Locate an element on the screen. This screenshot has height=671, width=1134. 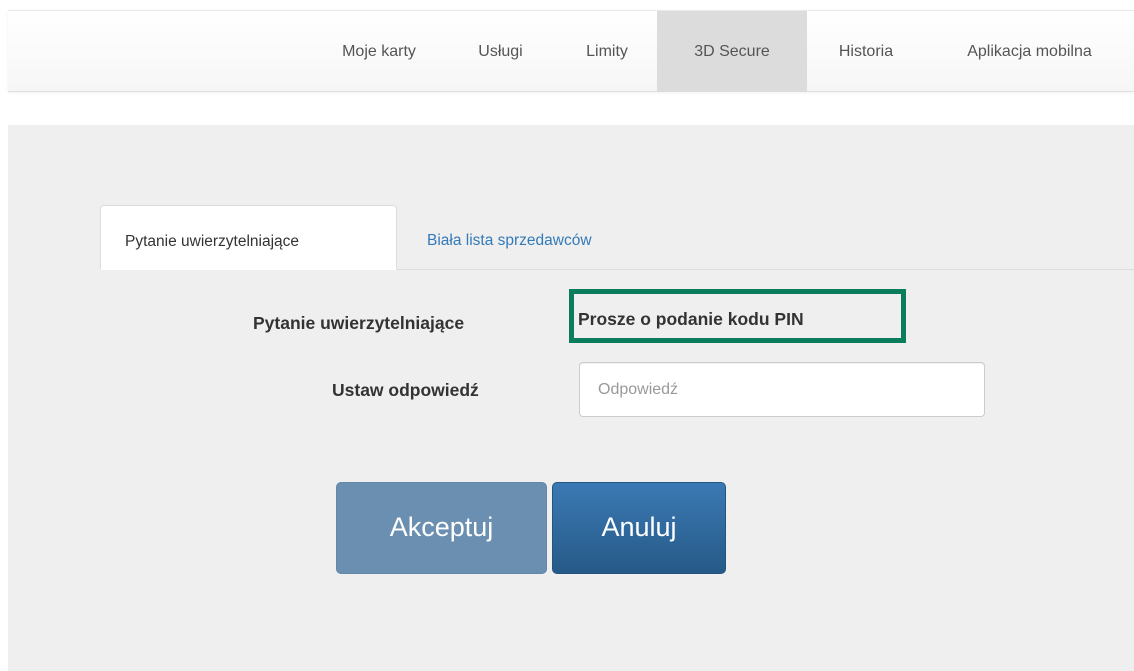
nav-item-uslugi: Usługi is located at coordinates (500, 51).